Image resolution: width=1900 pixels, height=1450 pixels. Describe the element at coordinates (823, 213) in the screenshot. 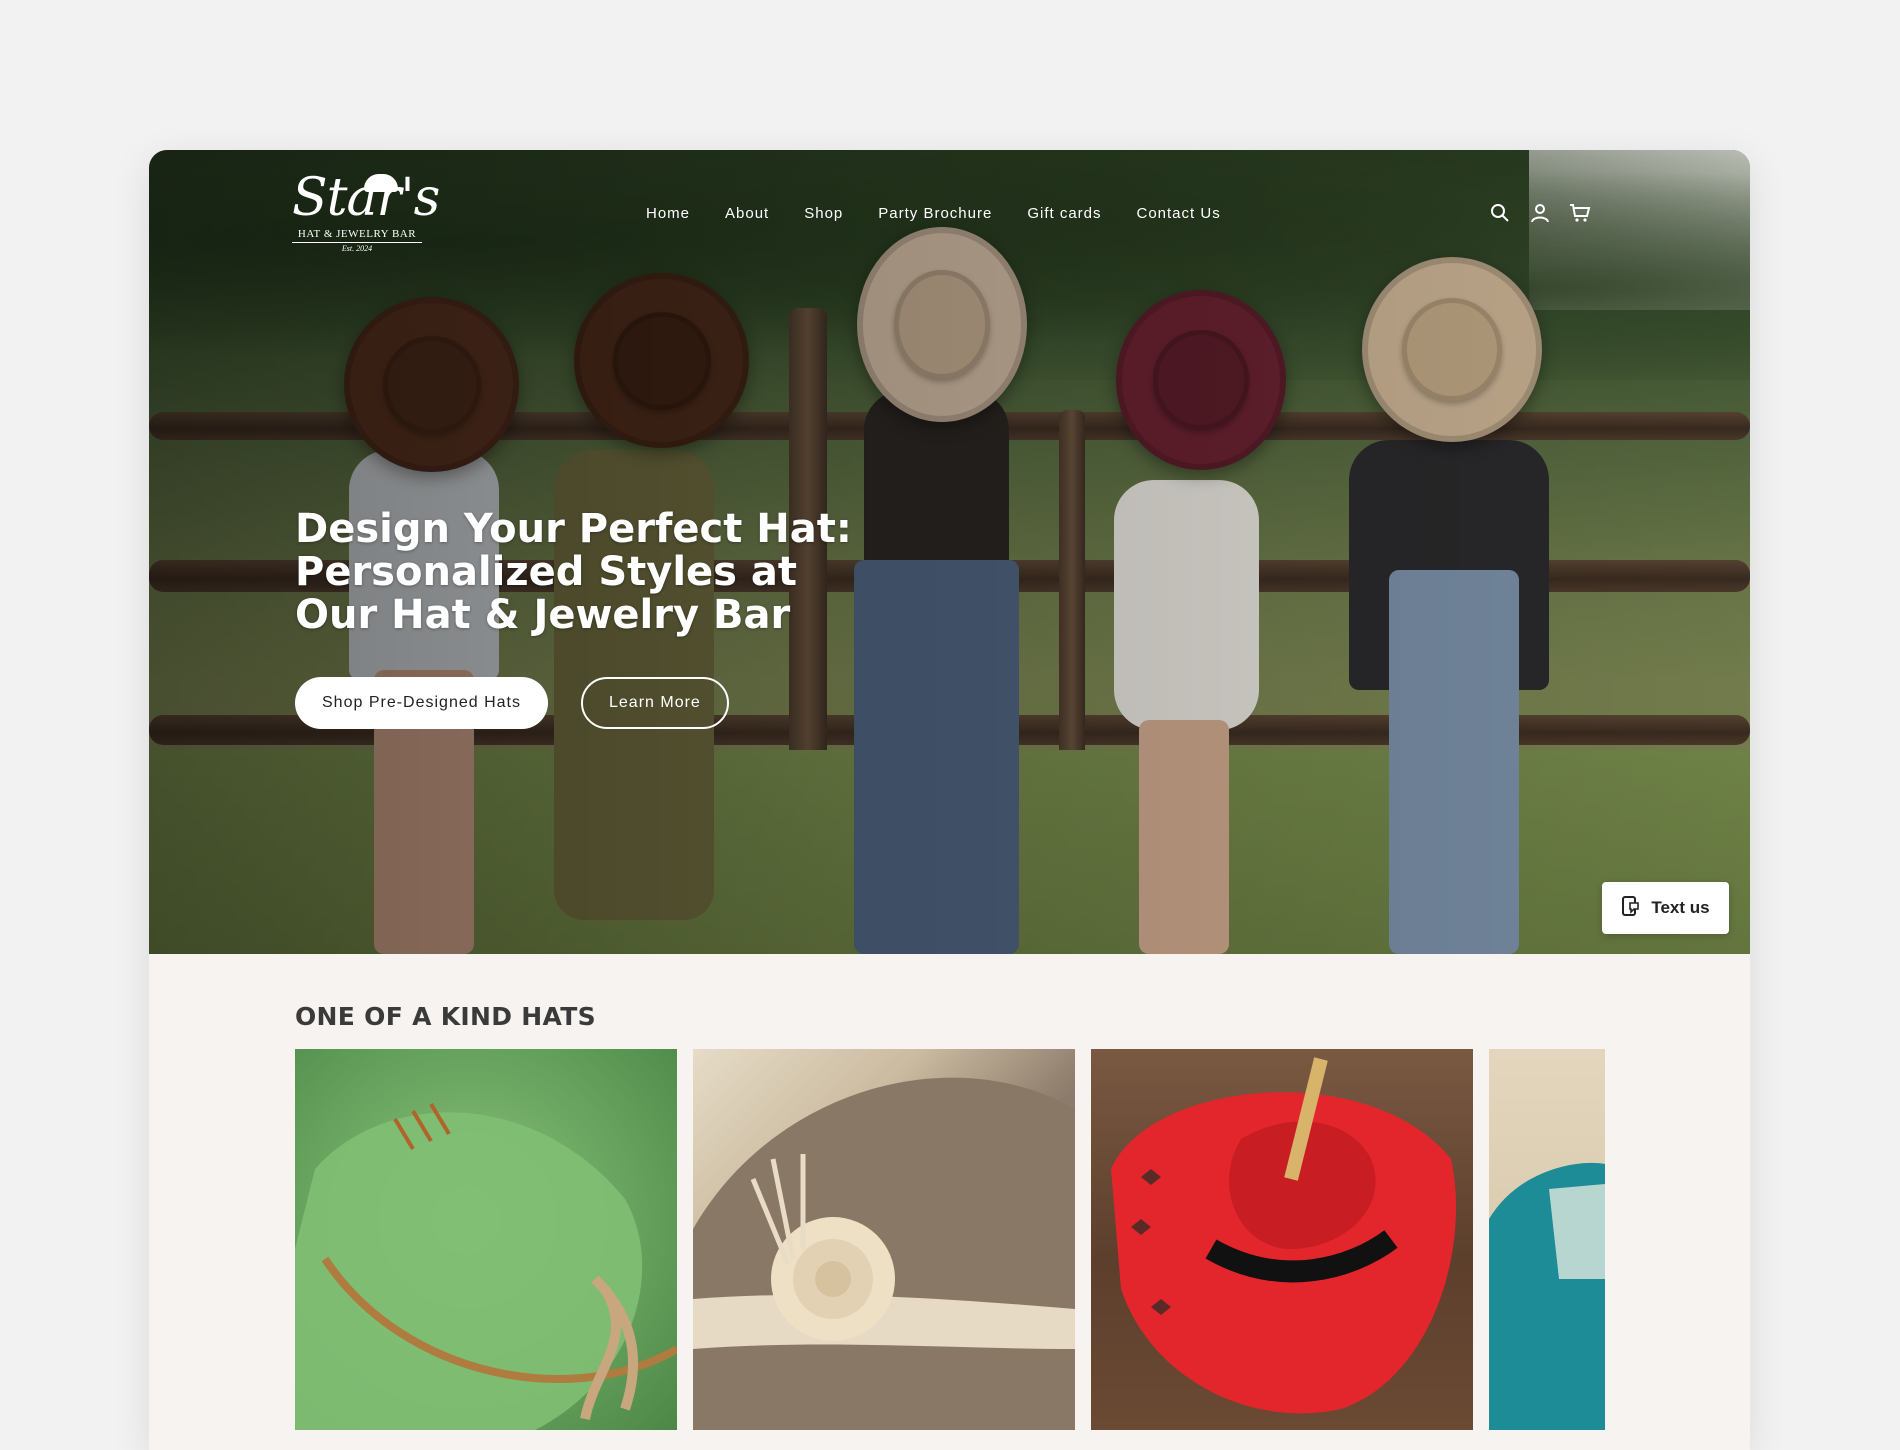

I see `nav-shop: Shop` at that location.